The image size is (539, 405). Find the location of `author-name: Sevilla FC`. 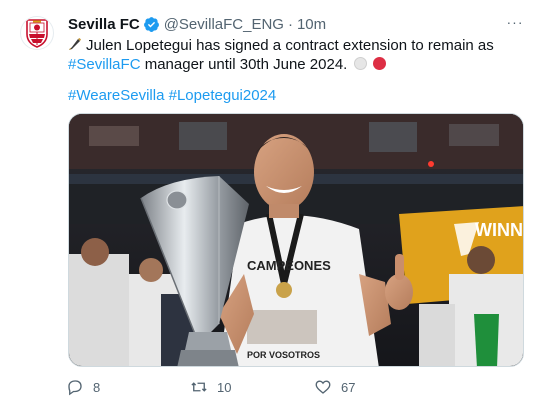

author-name: Sevilla FC is located at coordinates (104, 24).